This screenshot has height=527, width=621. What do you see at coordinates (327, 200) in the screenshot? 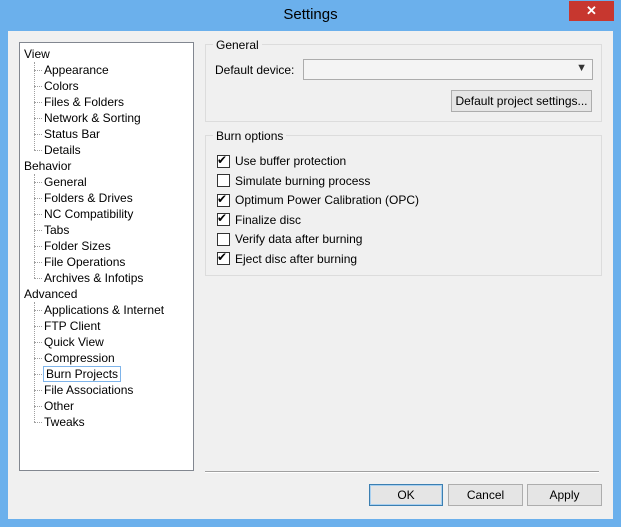
I see `burn-option-label: Optimum Power Calibration (OPC)` at bounding box center [327, 200].